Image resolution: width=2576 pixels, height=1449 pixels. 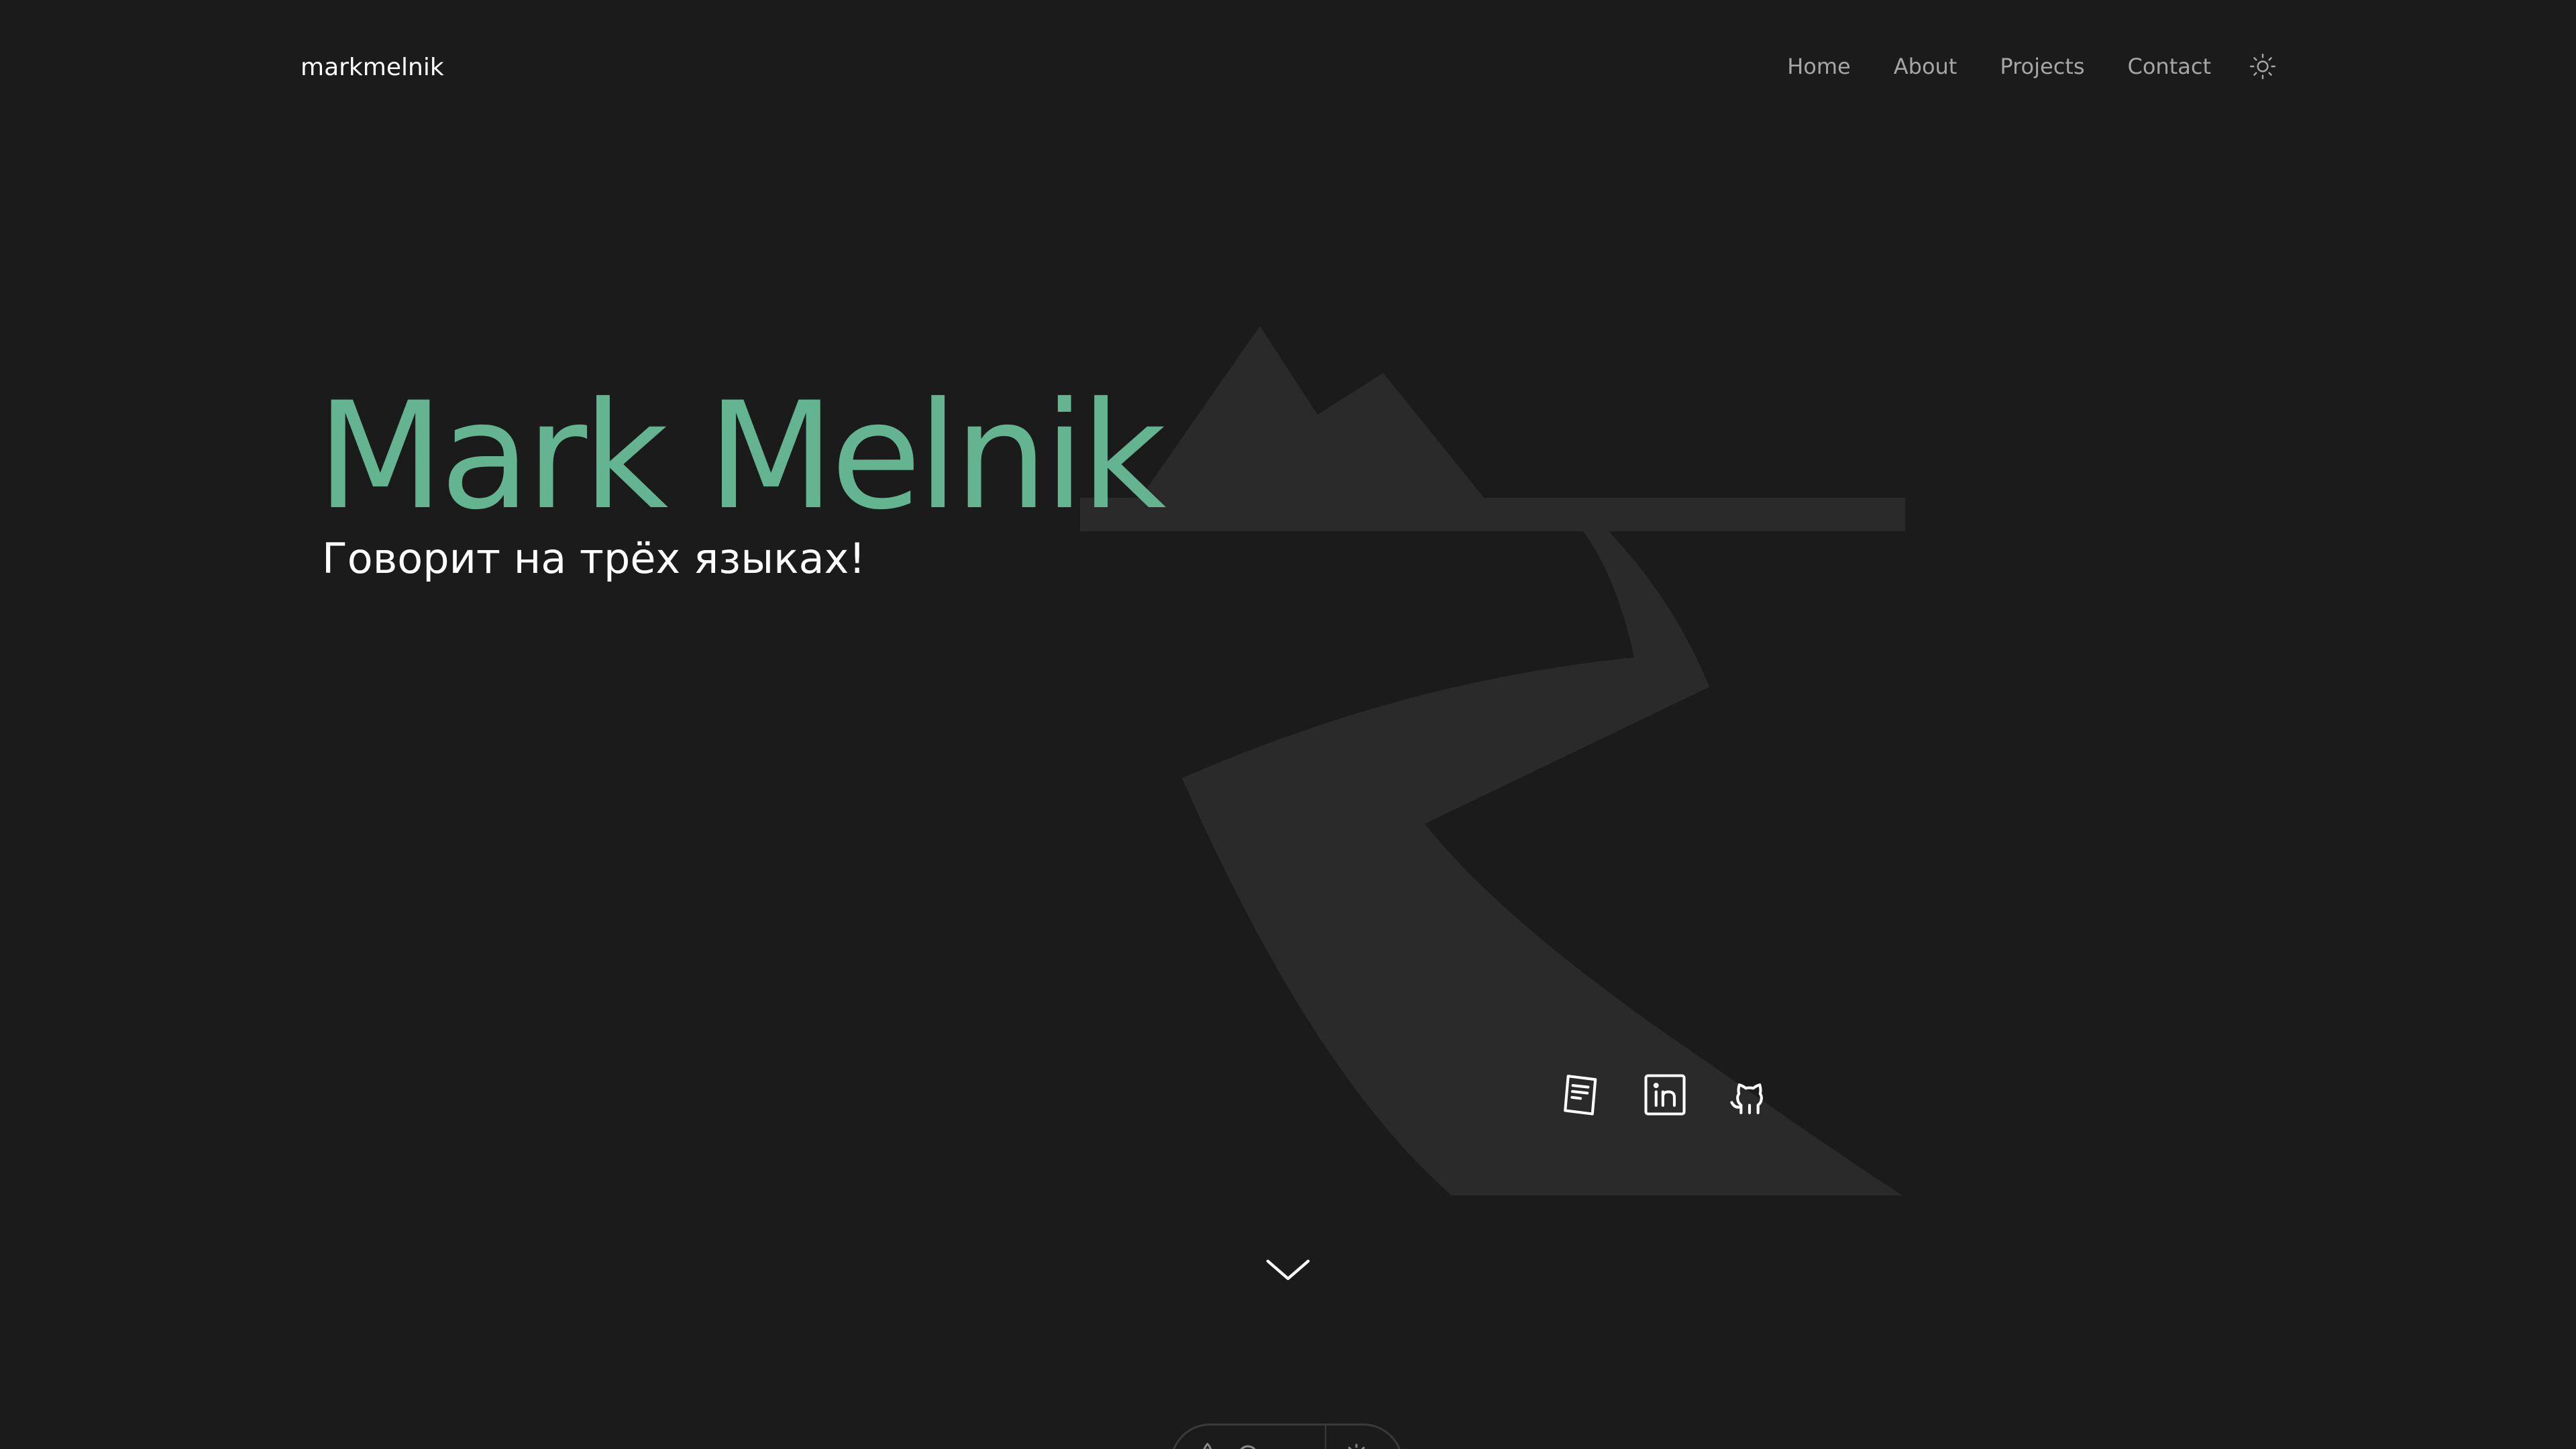 I want to click on resume-link, so click(x=1580, y=1094).